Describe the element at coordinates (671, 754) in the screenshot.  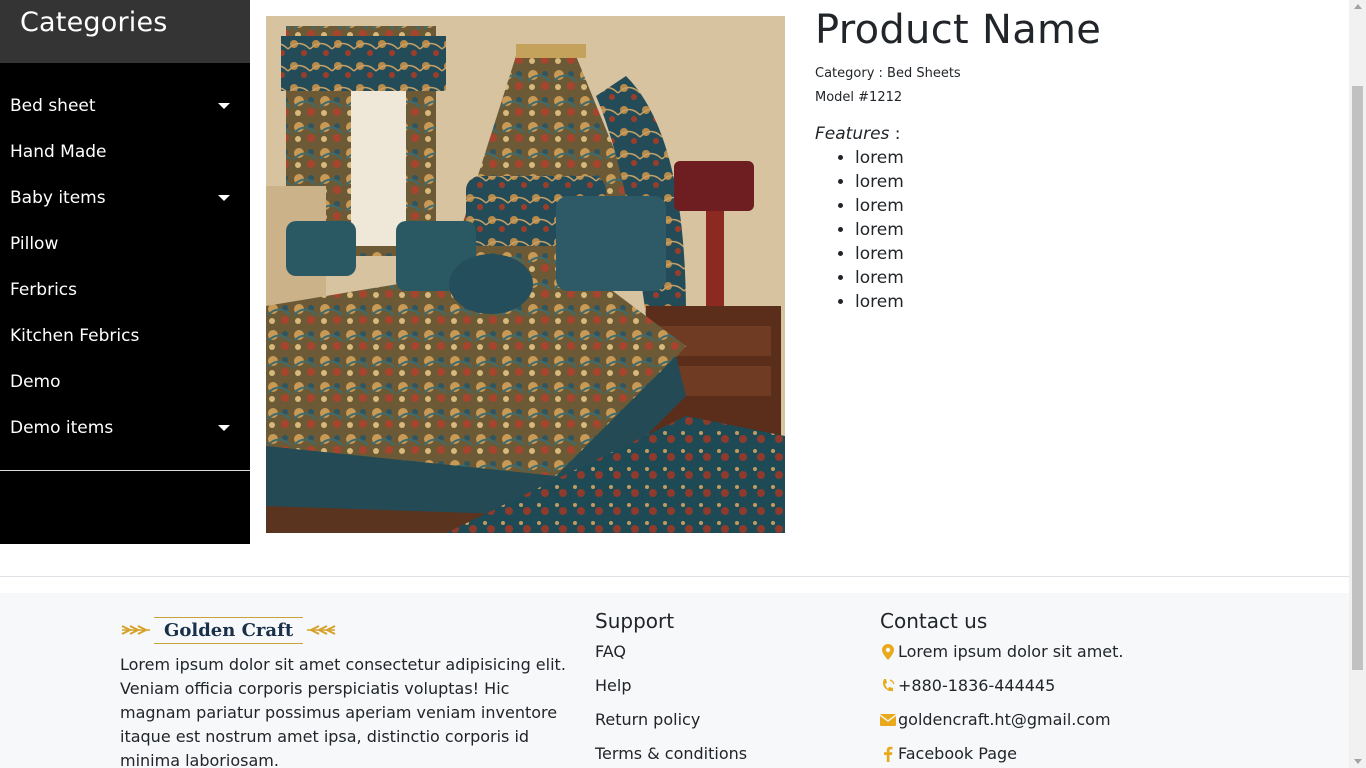
I see `terms-link: Terms & conditions` at that location.